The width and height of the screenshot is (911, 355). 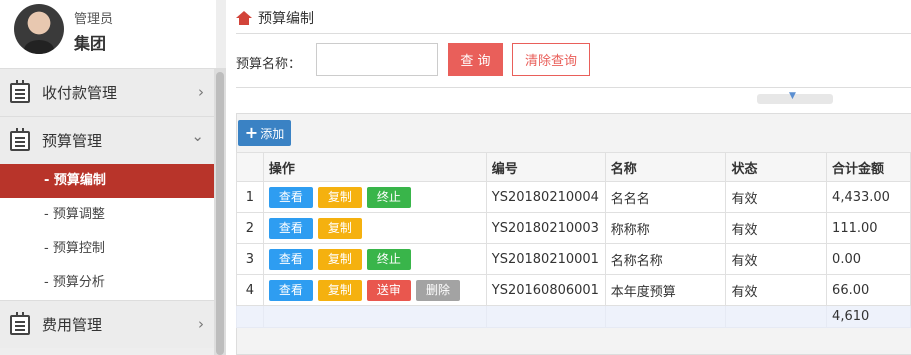 I want to click on cell-name: 名名名, so click(x=665, y=197).